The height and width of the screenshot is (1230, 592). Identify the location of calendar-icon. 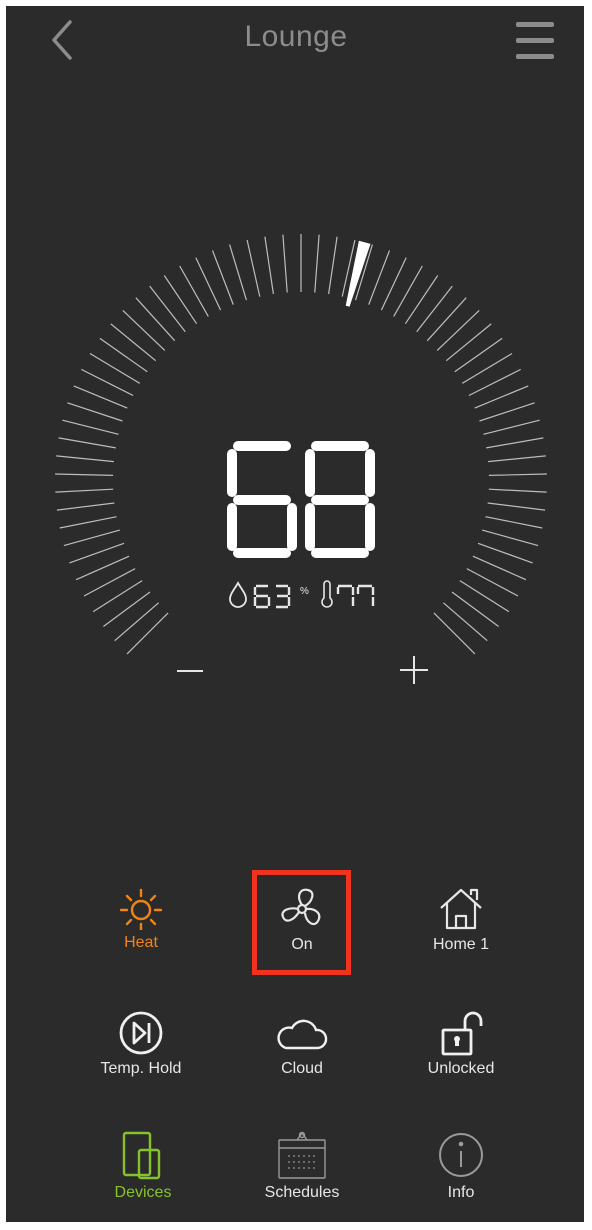
(302, 1155).